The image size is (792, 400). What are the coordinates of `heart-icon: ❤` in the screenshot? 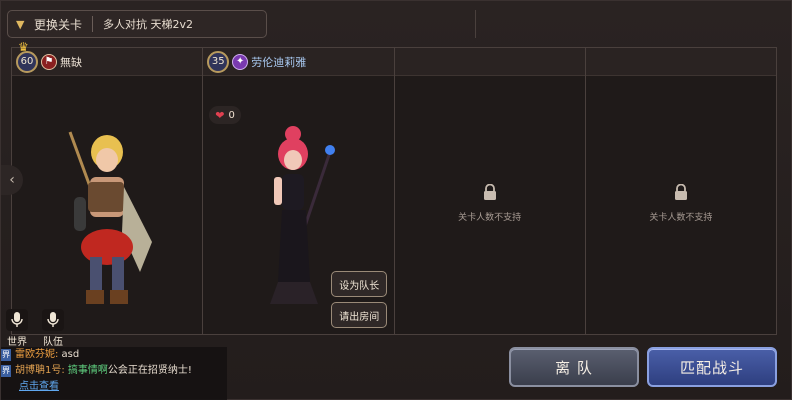 It's located at (220, 115).